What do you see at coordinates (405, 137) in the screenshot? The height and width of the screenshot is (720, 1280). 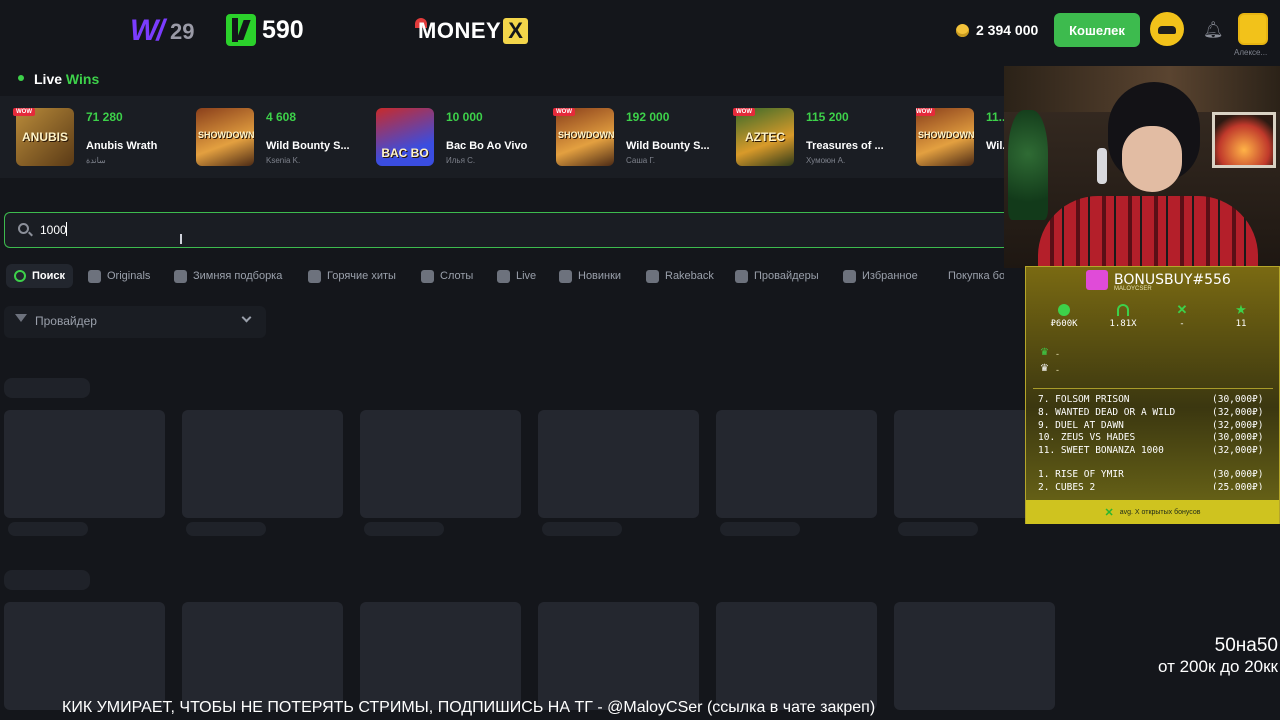 I see `game-thumbnail: BAC BO` at bounding box center [405, 137].